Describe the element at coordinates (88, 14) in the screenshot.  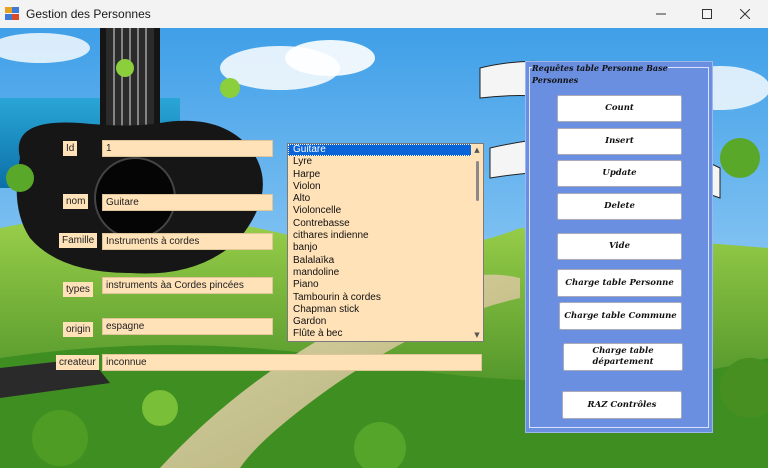
I see `window-title: Gestion des Personnes` at that location.